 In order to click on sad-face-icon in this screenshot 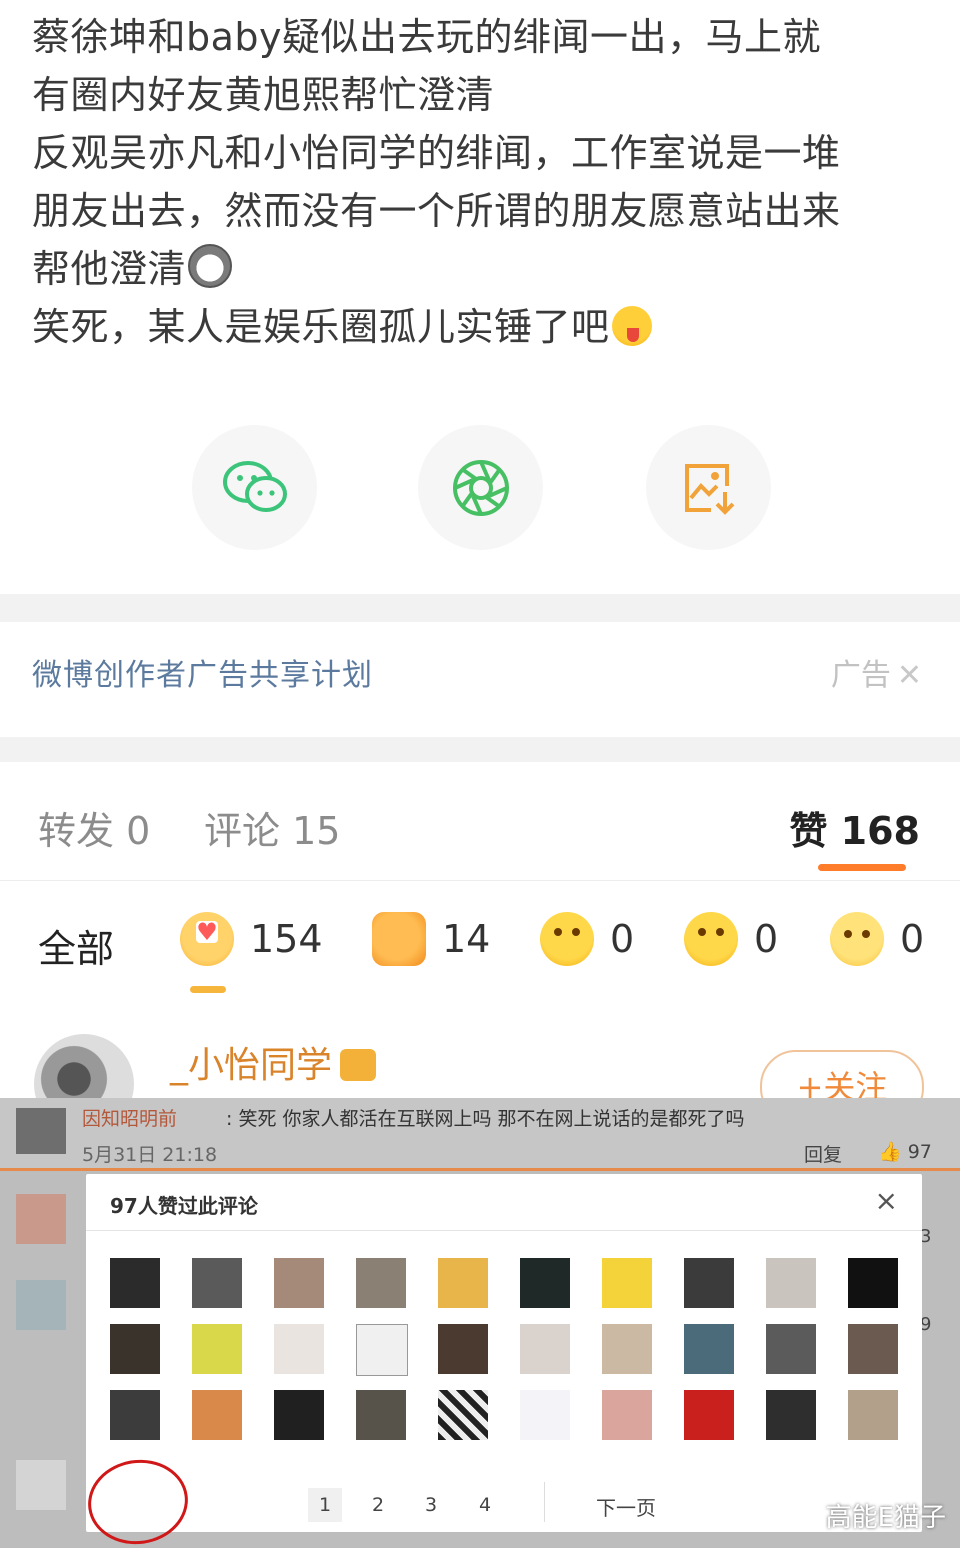, I will do `click(857, 939)`.